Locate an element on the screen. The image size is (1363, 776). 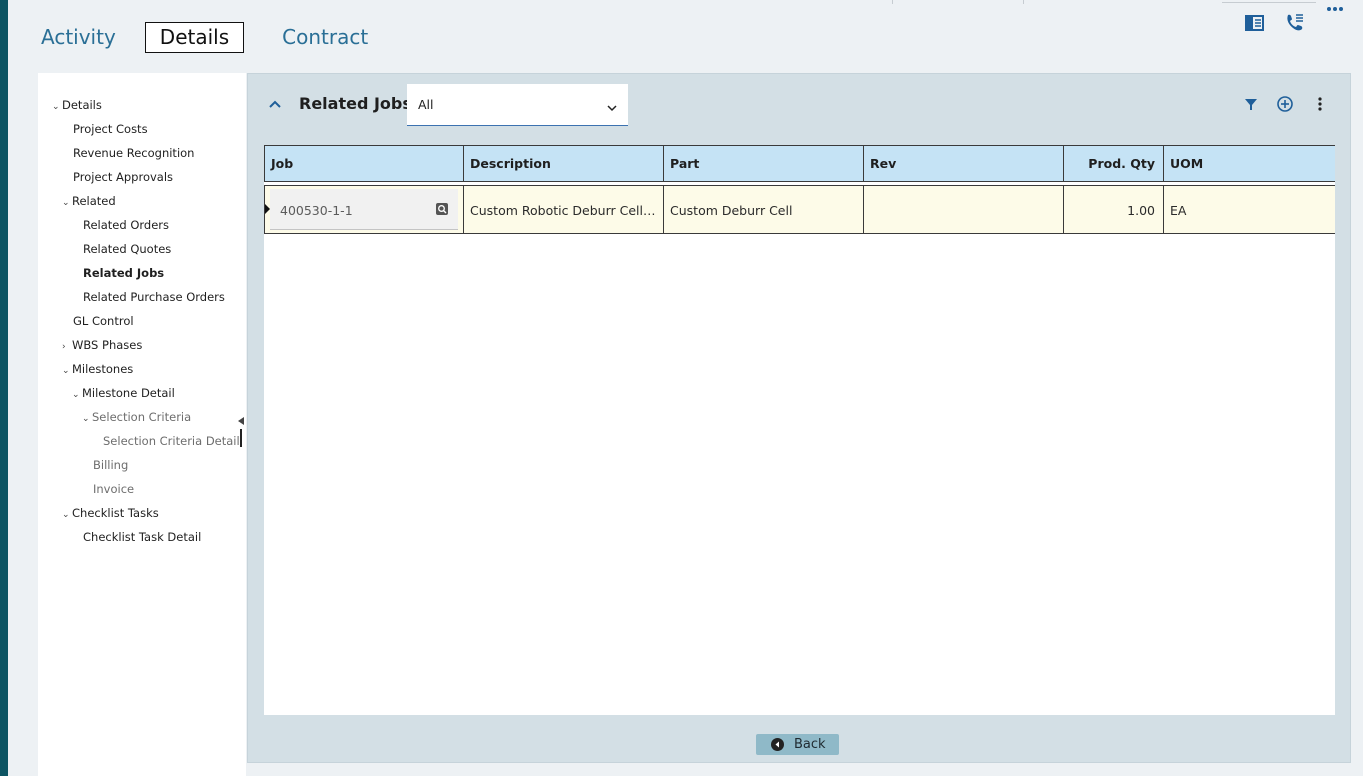
tree-item-label: Invoice is located at coordinates (114, 489).